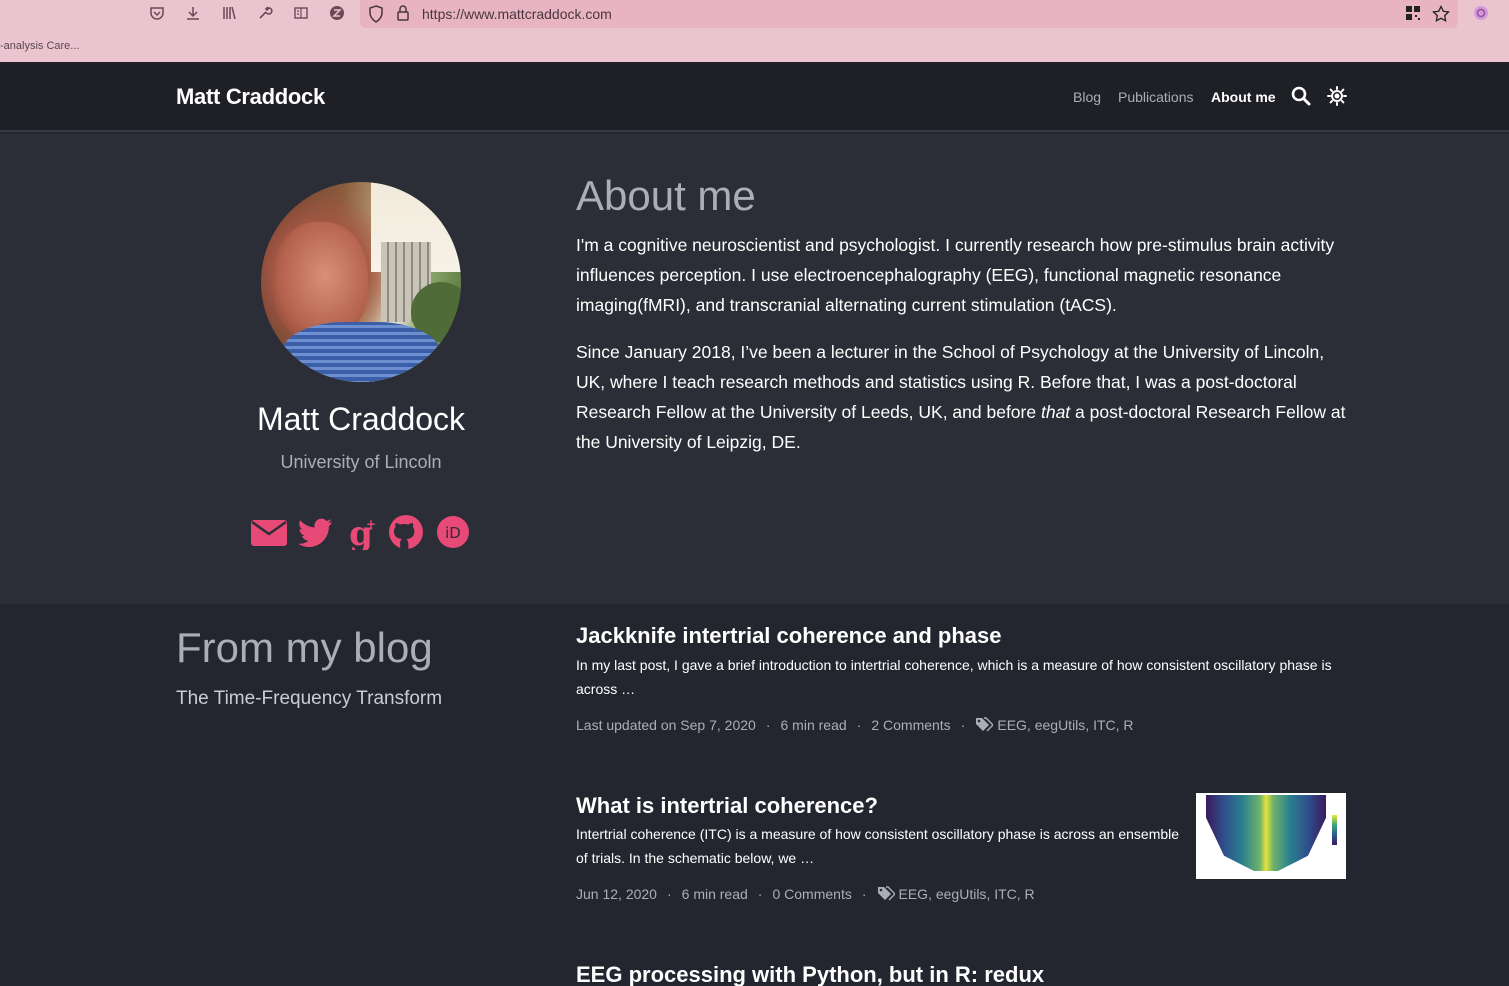 The image size is (1509, 986). I want to click on avatar, so click(361, 282).